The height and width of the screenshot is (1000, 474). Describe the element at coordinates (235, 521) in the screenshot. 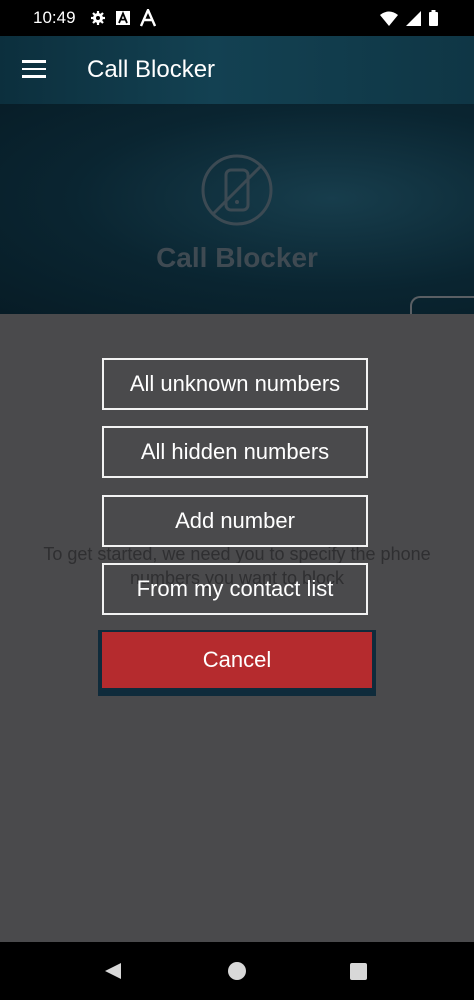

I see `add-number-button: Add number` at that location.